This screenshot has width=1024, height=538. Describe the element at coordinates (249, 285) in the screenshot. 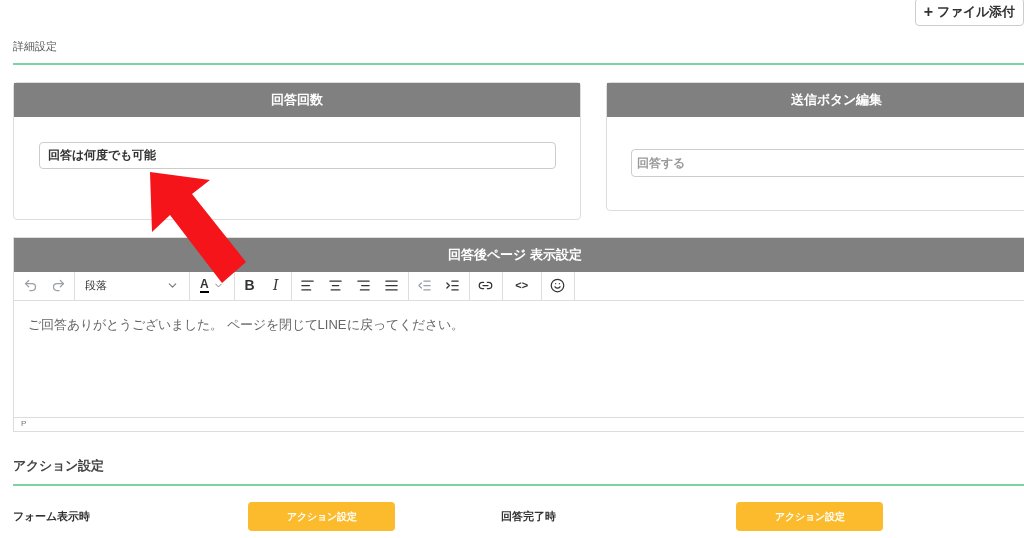

I see `bold-button: B` at that location.